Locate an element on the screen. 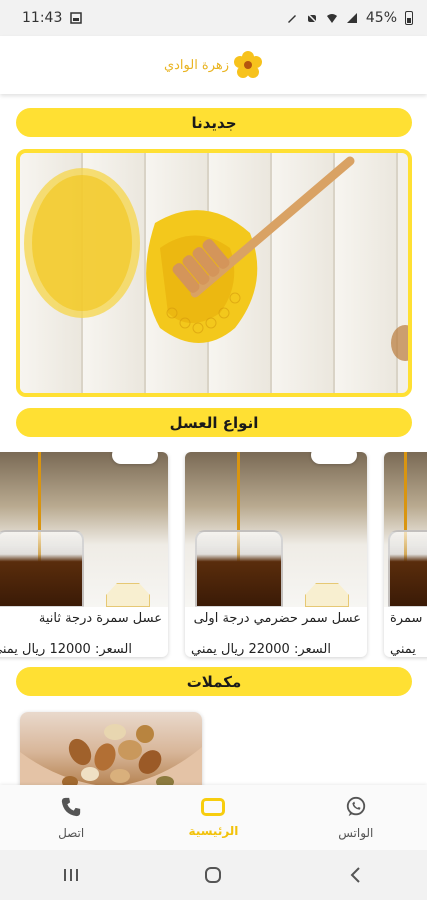 The height and width of the screenshot is (900, 427). section-header-supplements: مكملات is located at coordinates (214, 681).